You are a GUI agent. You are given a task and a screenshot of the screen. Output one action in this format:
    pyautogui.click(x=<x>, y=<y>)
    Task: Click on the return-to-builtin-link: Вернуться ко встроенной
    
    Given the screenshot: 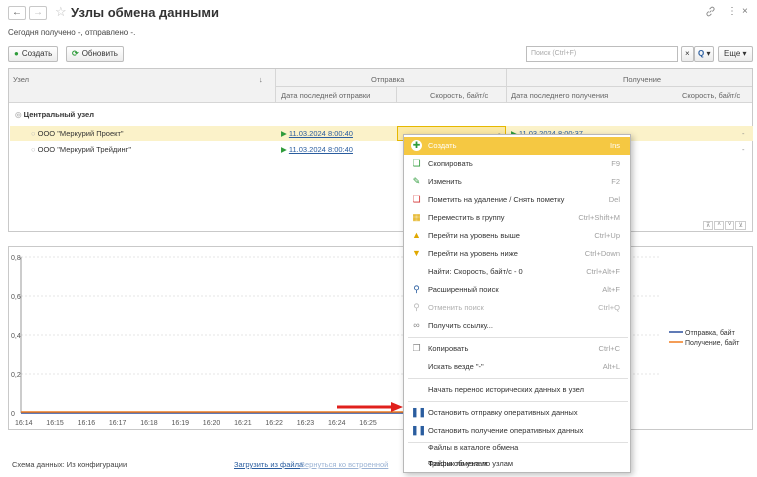 What is the action you would take?
    pyautogui.click(x=344, y=464)
    